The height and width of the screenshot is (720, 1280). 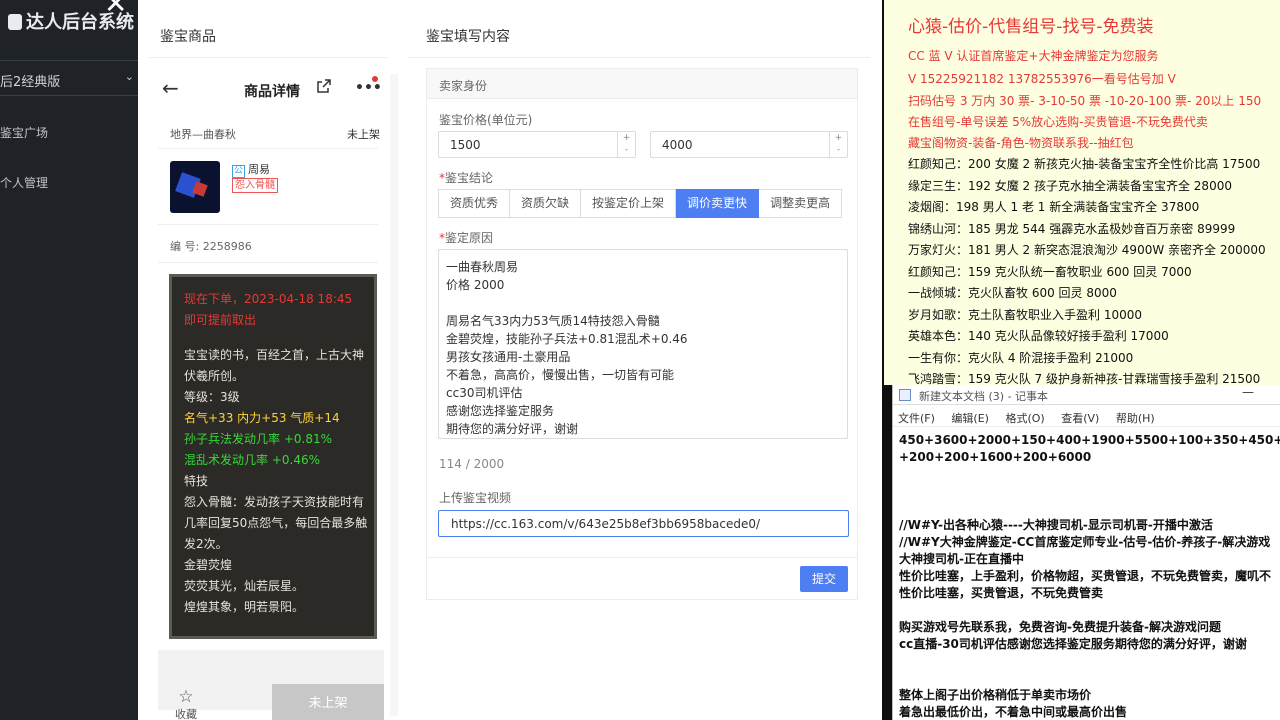 What do you see at coordinates (195, 187) in the screenshot?
I see `item-thumbnail` at bounding box center [195, 187].